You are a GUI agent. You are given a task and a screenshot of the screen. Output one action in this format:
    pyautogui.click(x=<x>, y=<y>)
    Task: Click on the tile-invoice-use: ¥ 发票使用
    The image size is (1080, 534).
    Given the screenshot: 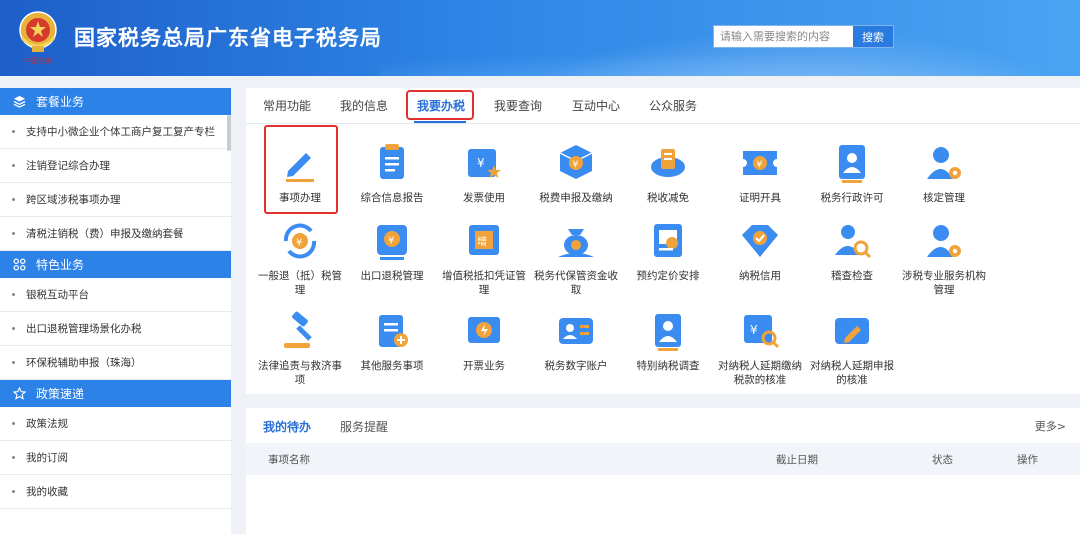 What is the action you would take?
    pyautogui.click(x=484, y=173)
    